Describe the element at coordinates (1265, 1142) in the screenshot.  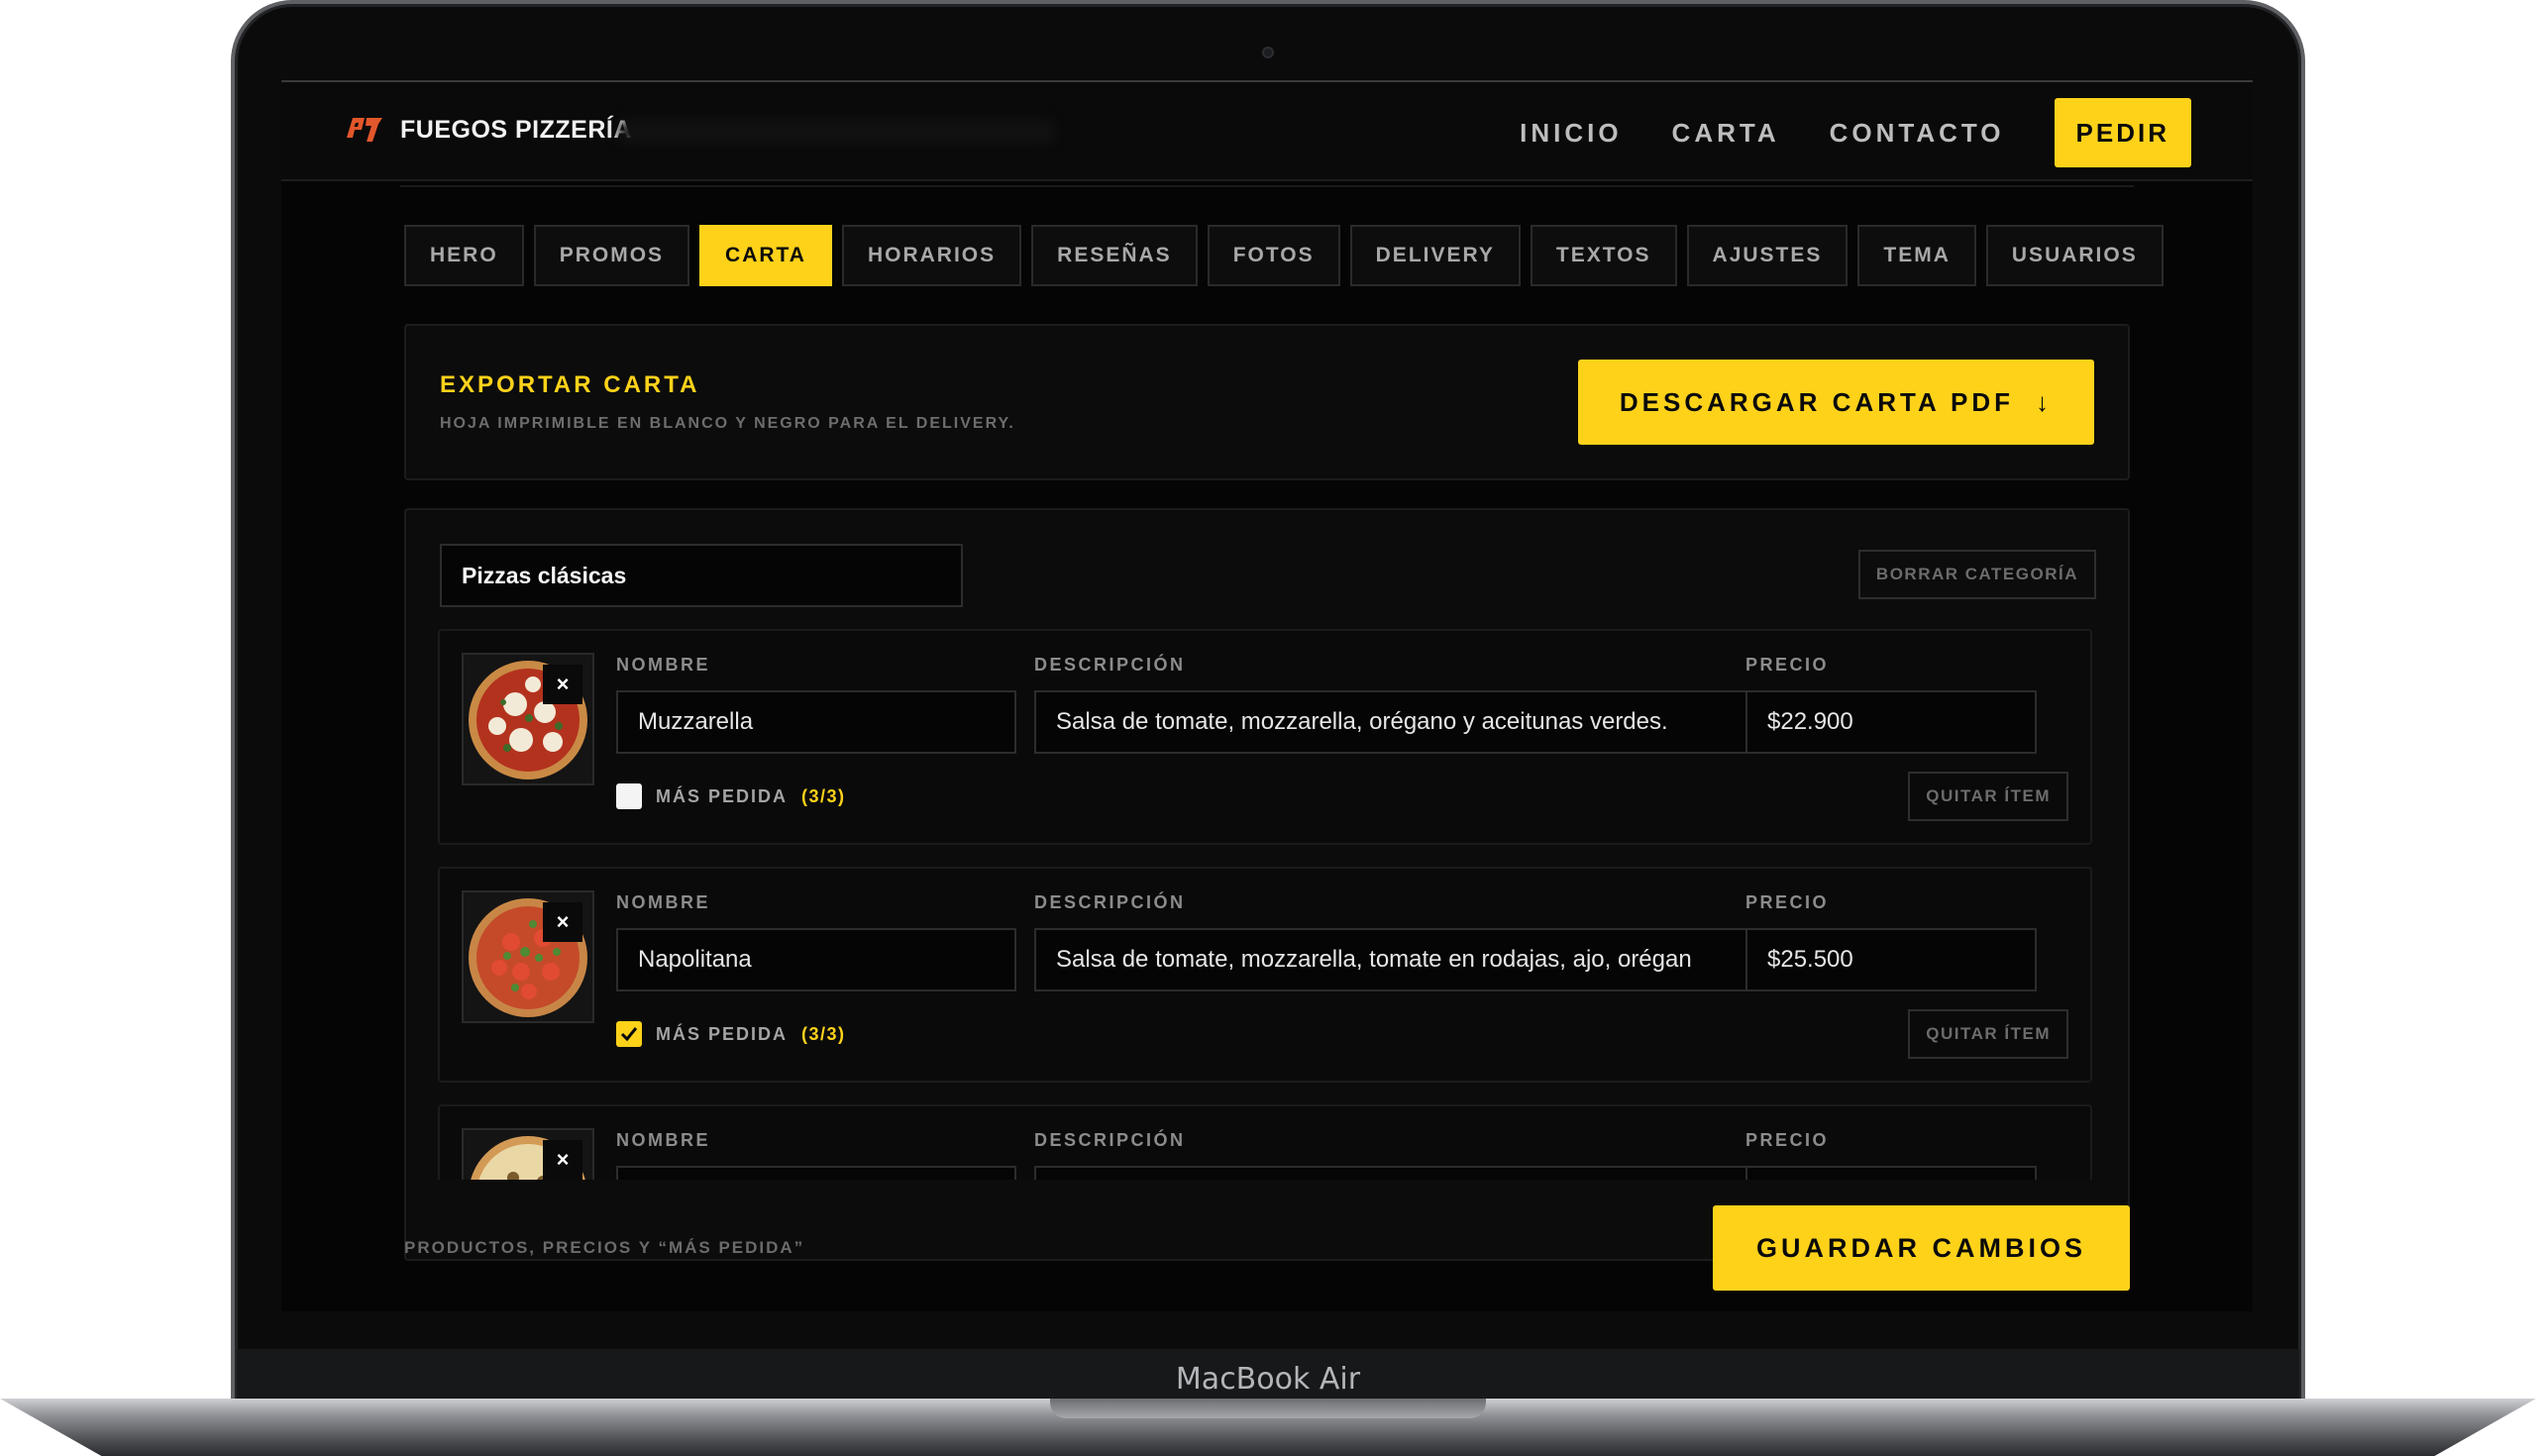
I see `menu-item: × NOMBRE DESCRIPCIÓN PRECIO` at that location.